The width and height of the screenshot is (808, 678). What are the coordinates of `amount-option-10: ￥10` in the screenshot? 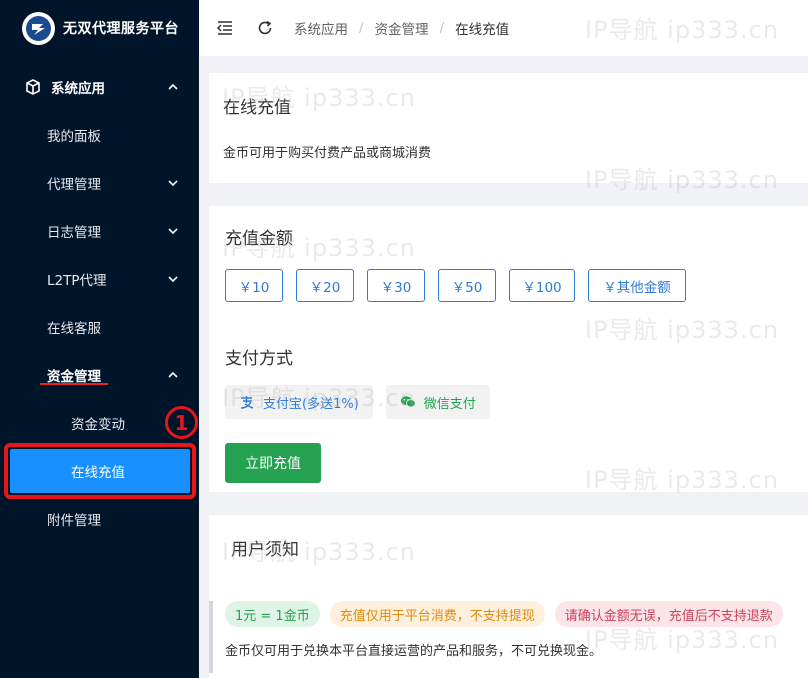 It's located at (254, 285).